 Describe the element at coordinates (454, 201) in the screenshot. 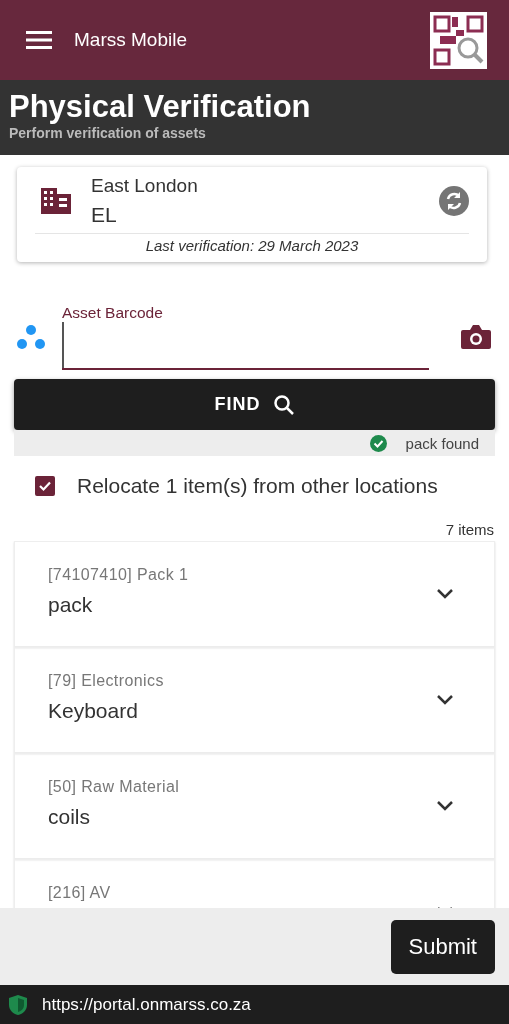

I see `sync-icon` at that location.